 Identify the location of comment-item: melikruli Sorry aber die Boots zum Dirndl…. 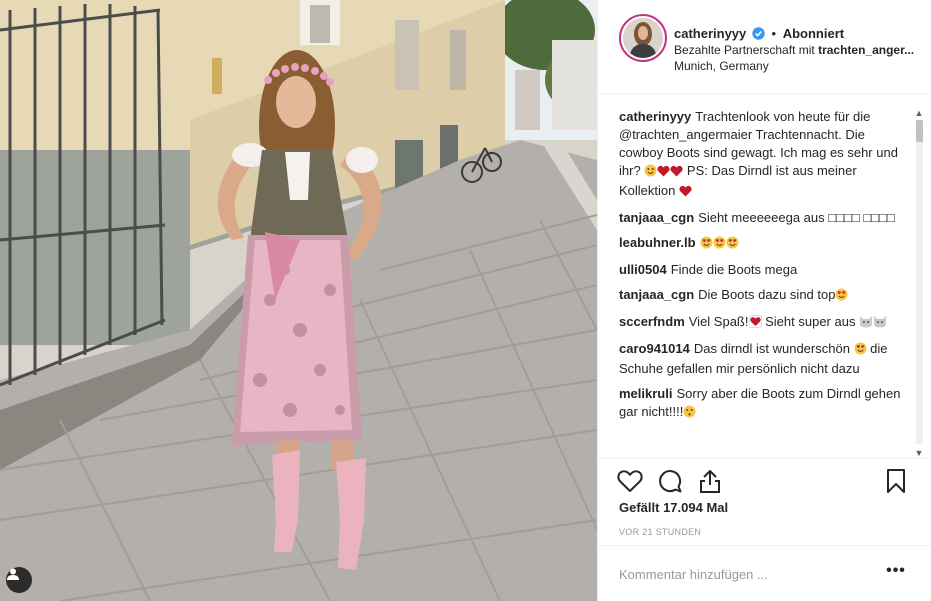
(764, 404).